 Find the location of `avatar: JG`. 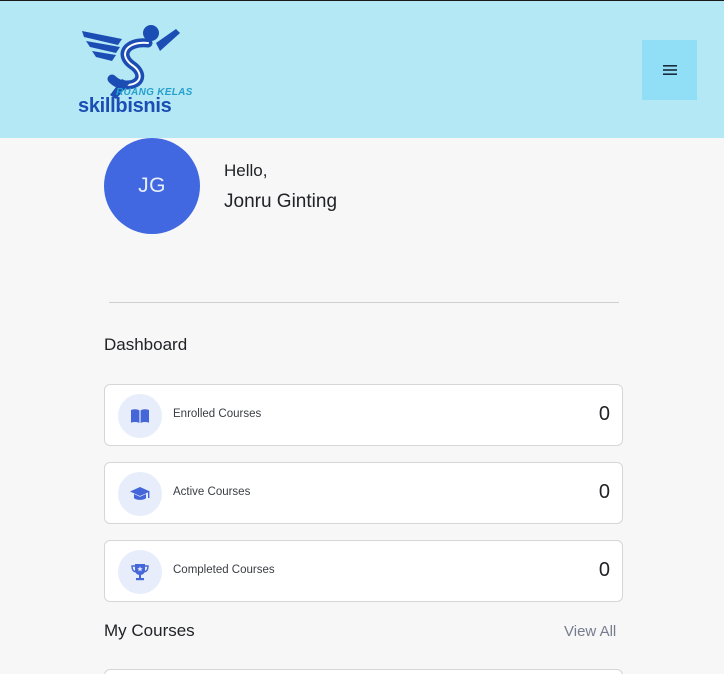

avatar: JG is located at coordinates (152, 186).